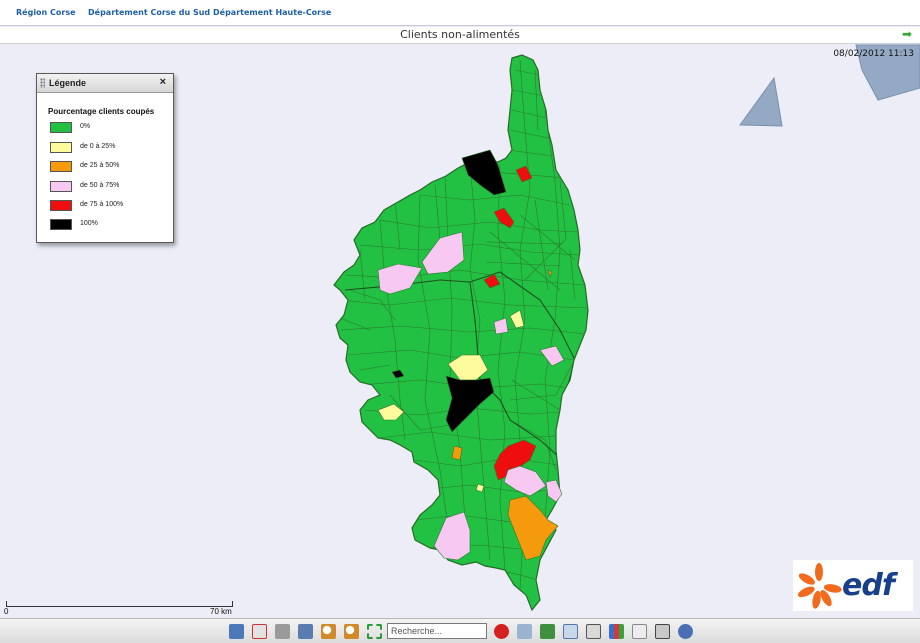 This screenshot has width=920, height=643. I want to click on edf-flower-icon, so click(819, 586).